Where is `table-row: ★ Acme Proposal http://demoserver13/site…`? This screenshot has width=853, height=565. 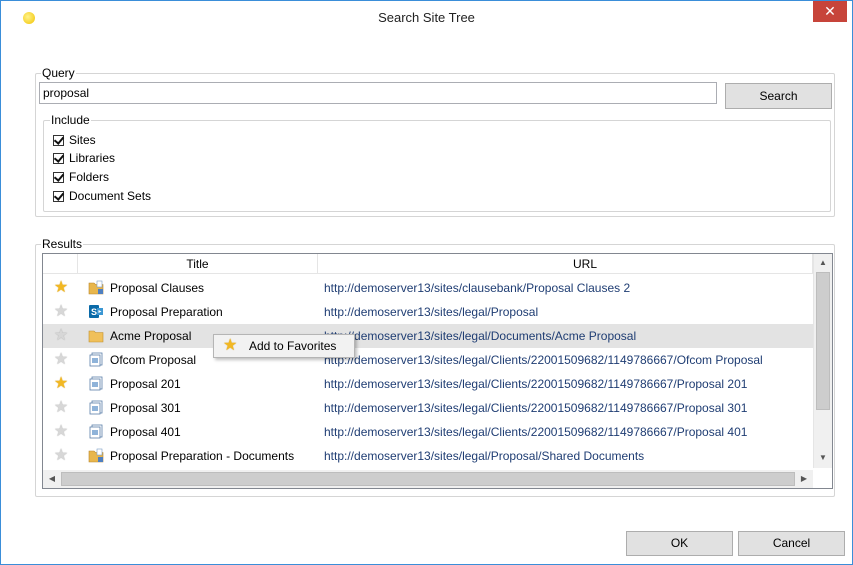 table-row: ★ Acme Proposal http://demoserver13/site… is located at coordinates (428, 336).